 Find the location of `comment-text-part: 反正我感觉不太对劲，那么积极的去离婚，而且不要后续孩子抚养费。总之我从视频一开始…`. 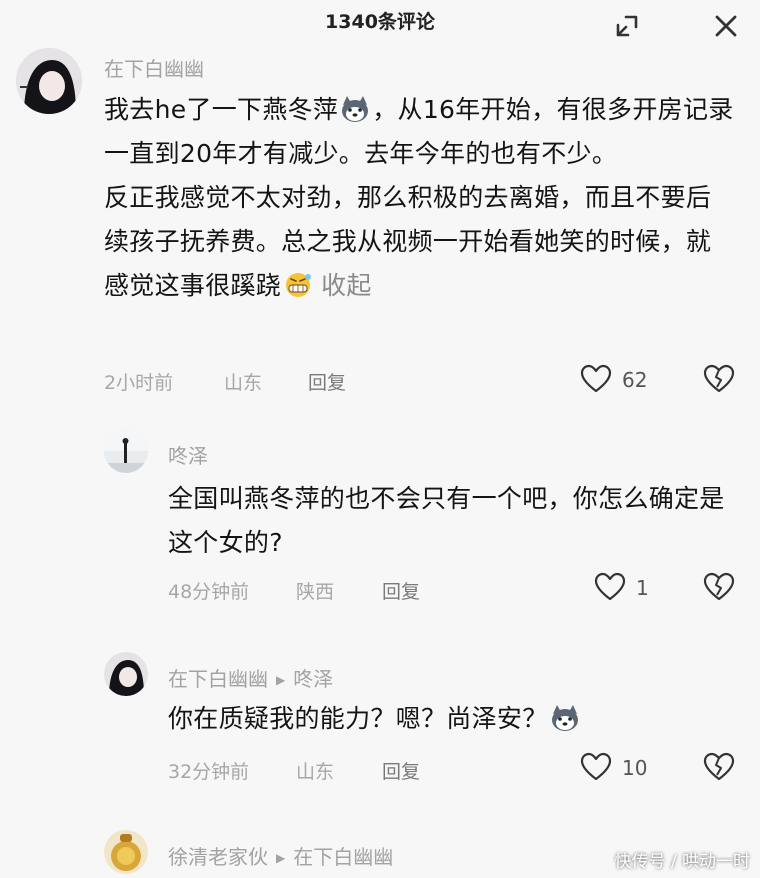

comment-text-part: 反正我感觉不太对劲，那么积极的去离婚，而且不要后续孩子抚养费。总之我从视频一开始… is located at coordinates (408, 241).